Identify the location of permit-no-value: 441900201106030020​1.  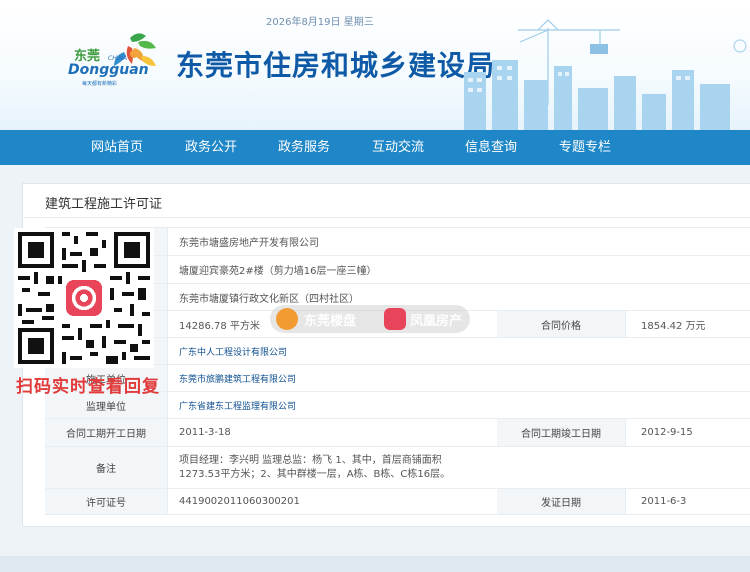
(239, 501).